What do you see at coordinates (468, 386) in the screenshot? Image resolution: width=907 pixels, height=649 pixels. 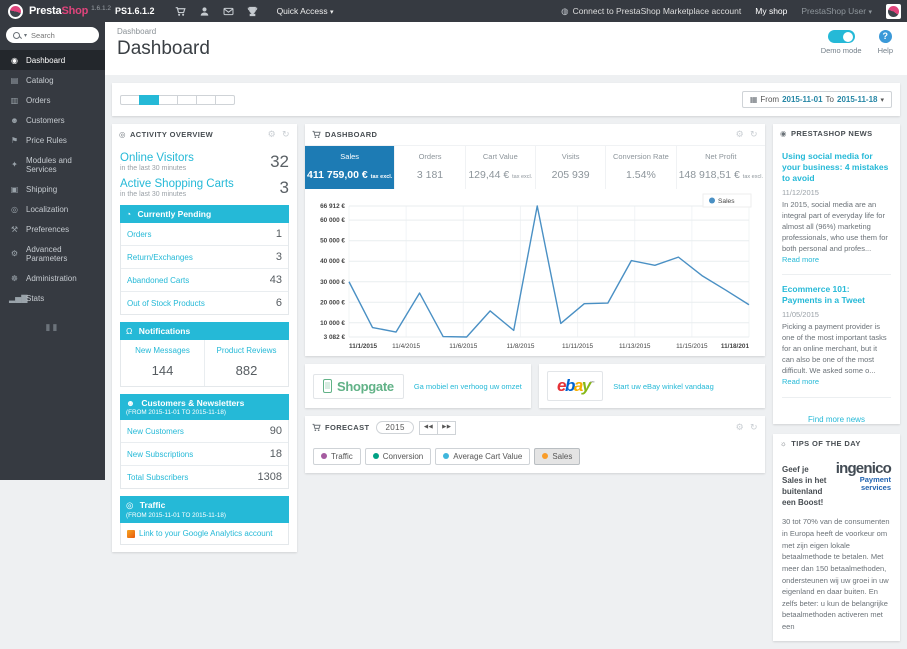 I see `shopgate-link: Ga mobiel en verhoog uw omzet` at bounding box center [468, 386].